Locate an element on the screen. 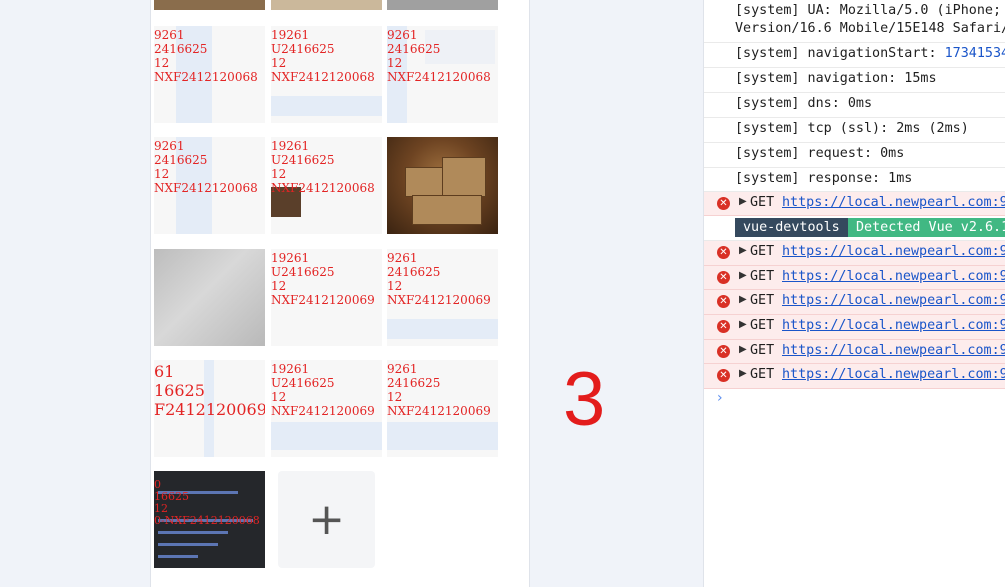  console-log-row: [system] navigation: 15ms is located at coordinates (854, 80).